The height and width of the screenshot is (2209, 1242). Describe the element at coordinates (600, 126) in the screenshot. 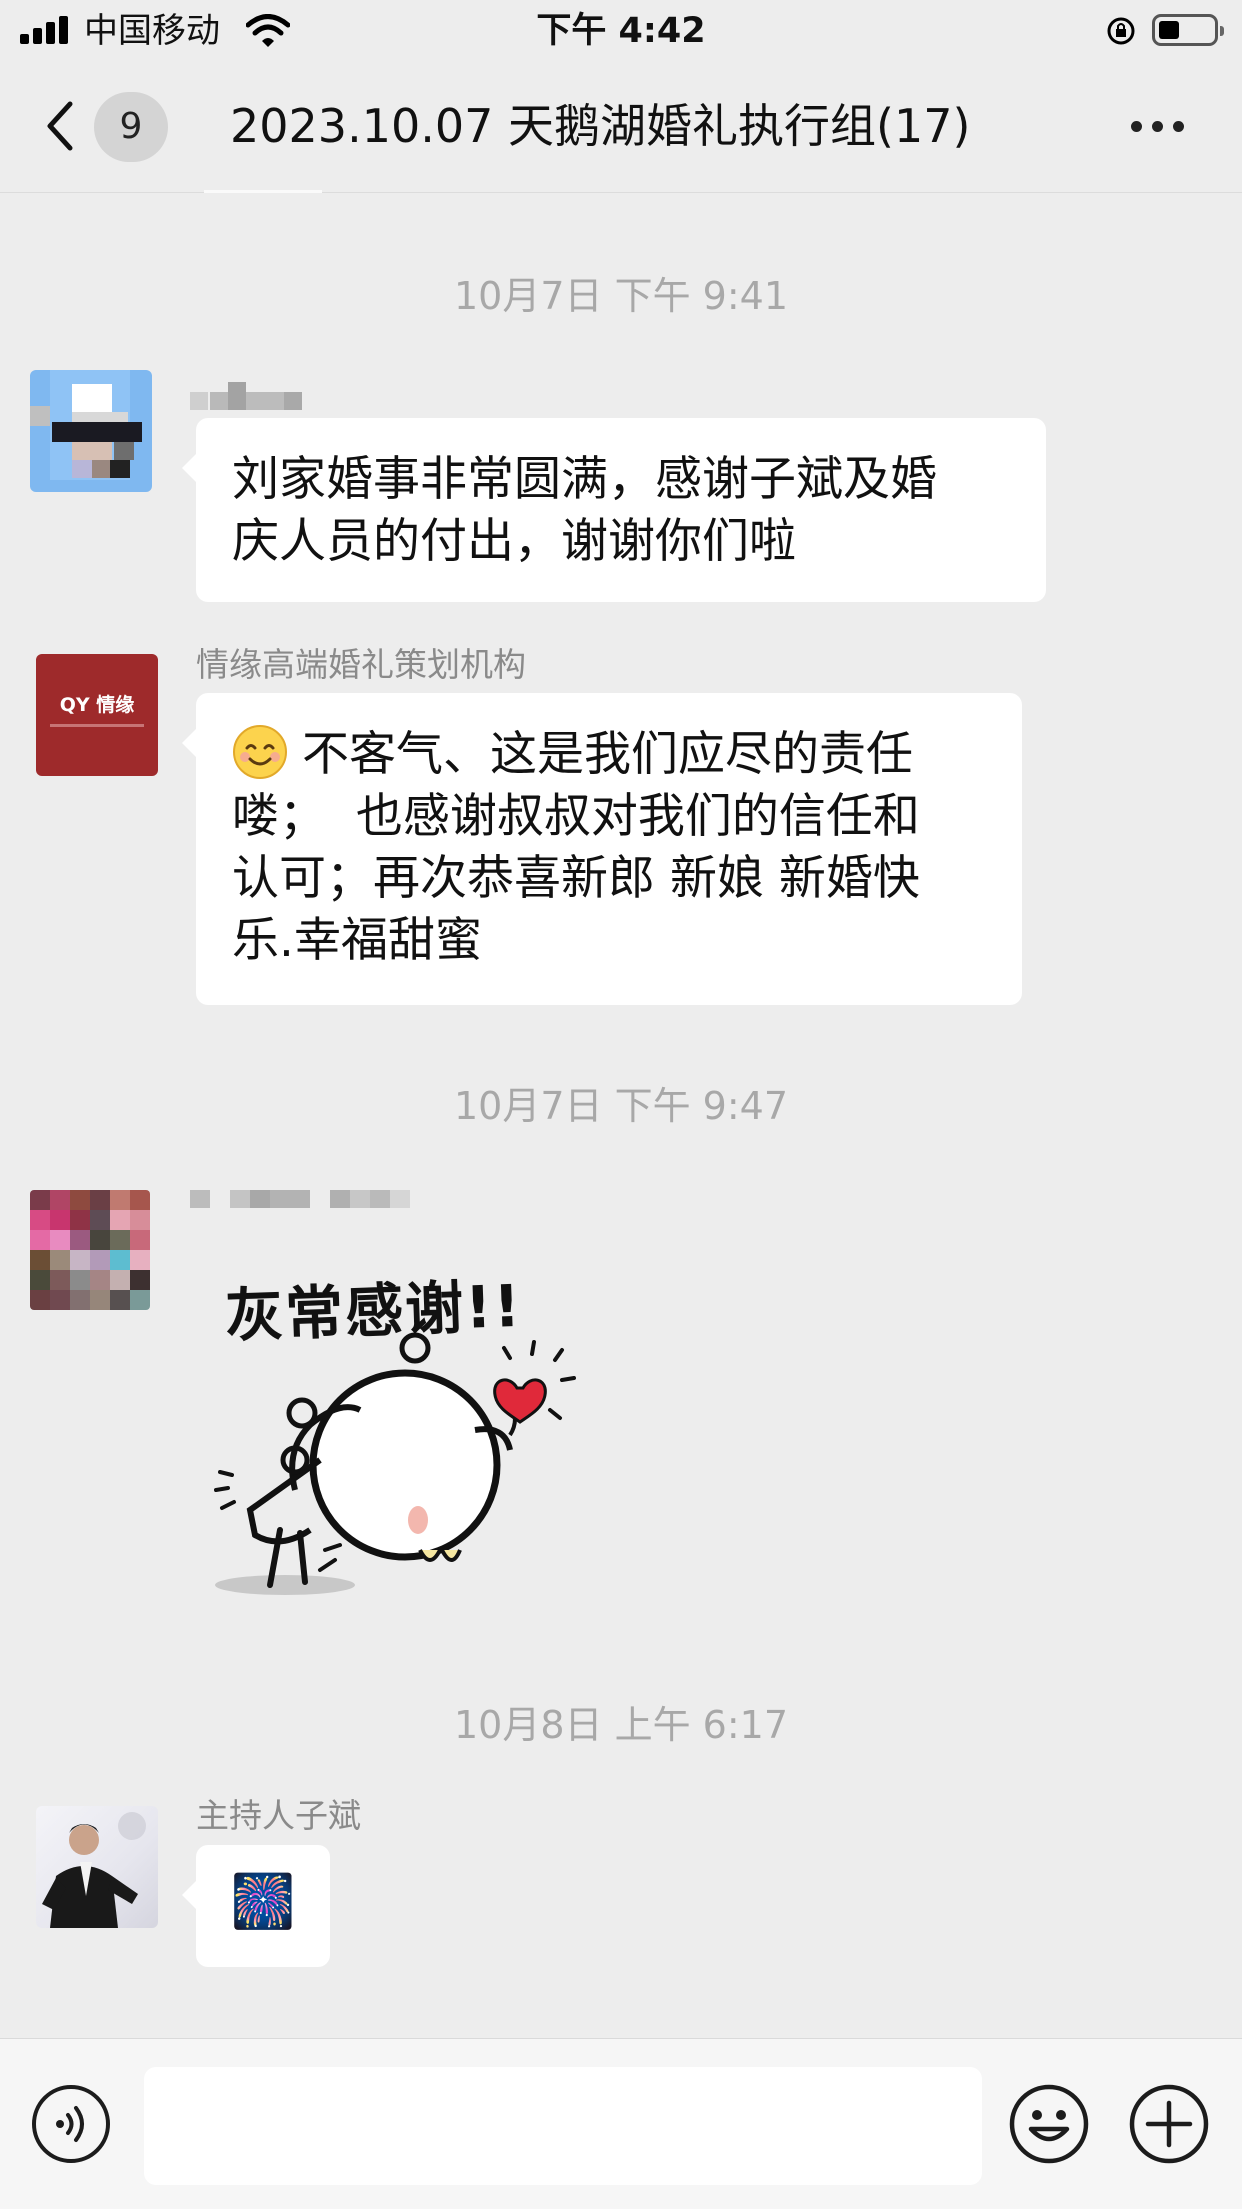

I see `chat-title: 2023.10.07 天鹅湖婚礼执行组(17)` at that location.